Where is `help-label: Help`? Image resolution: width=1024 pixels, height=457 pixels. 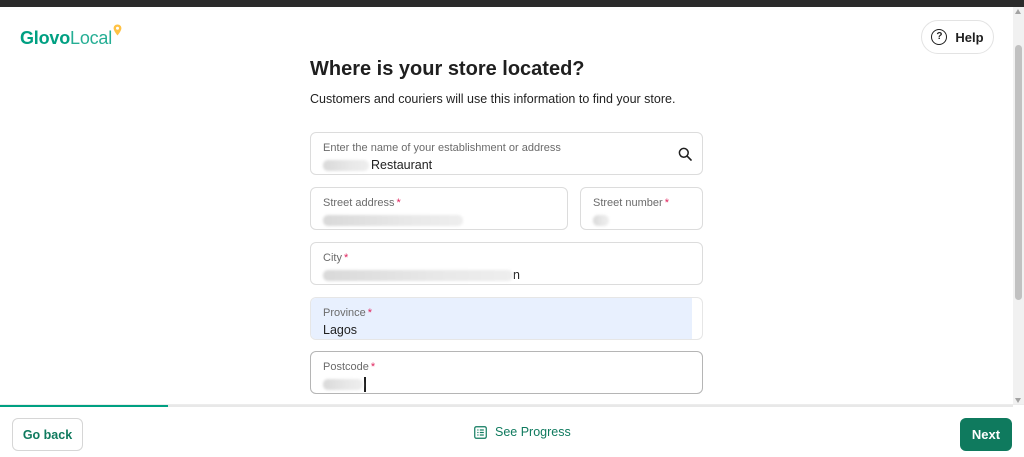
help-label: Help is located at coordinates (969, 37).